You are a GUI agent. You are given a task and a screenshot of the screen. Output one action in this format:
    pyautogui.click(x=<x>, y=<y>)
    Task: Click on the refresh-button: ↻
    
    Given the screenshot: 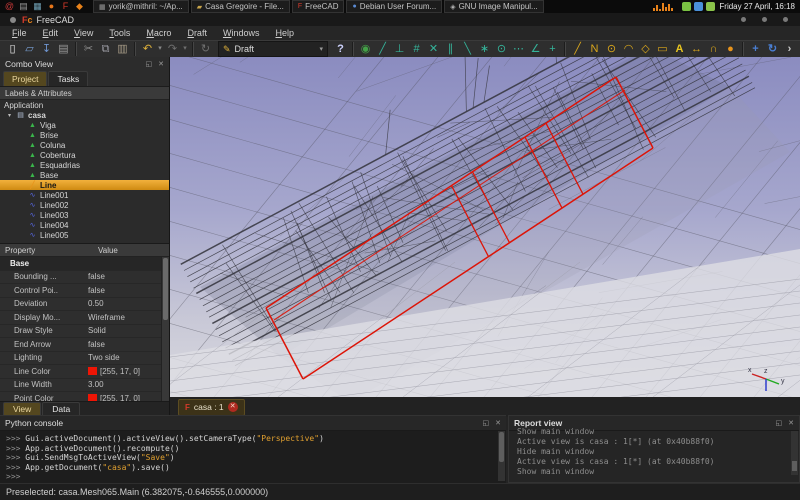 What is the action you would take?
    pyautogui.click(x=205, y=49)
    